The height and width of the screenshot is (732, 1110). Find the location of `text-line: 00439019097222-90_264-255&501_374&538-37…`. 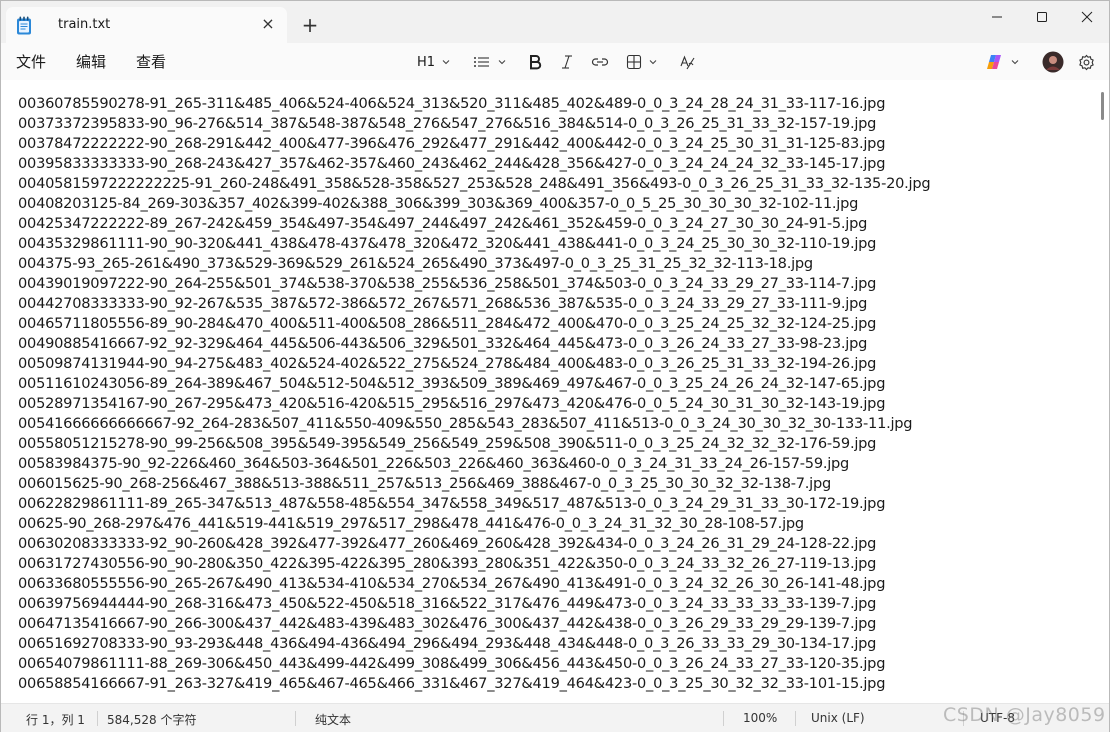

text-line: 00439019097222-90_264-255&501_374&538-37… is located at coordinates (447, 283).